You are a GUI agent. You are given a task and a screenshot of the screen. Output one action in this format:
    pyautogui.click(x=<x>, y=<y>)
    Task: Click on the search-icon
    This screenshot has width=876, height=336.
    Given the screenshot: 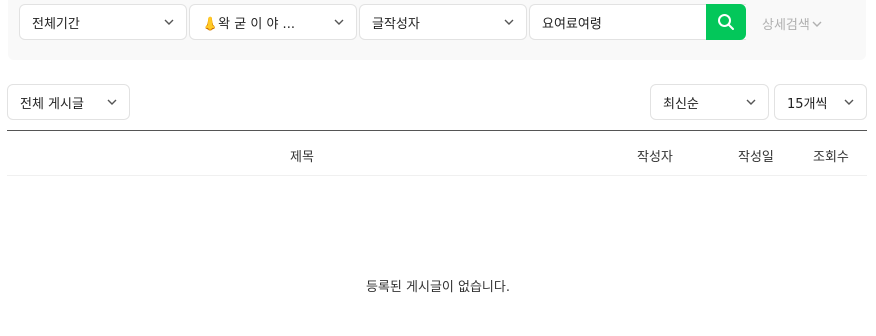 What is the action you would take?
    pyautogui.click(x=726, y=22)
    